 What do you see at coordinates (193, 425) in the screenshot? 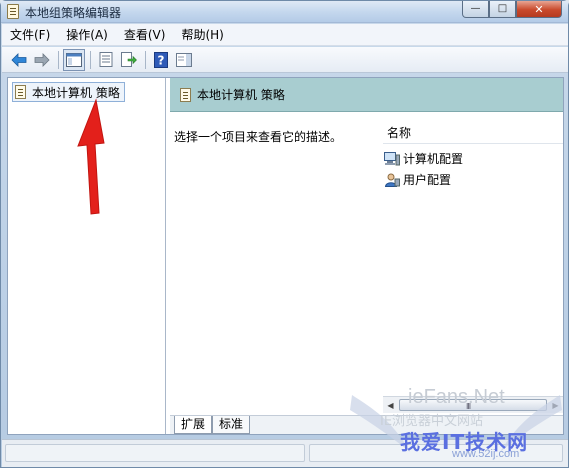
I see `tab-extended: 扩展` at bounding box center [193, 425].